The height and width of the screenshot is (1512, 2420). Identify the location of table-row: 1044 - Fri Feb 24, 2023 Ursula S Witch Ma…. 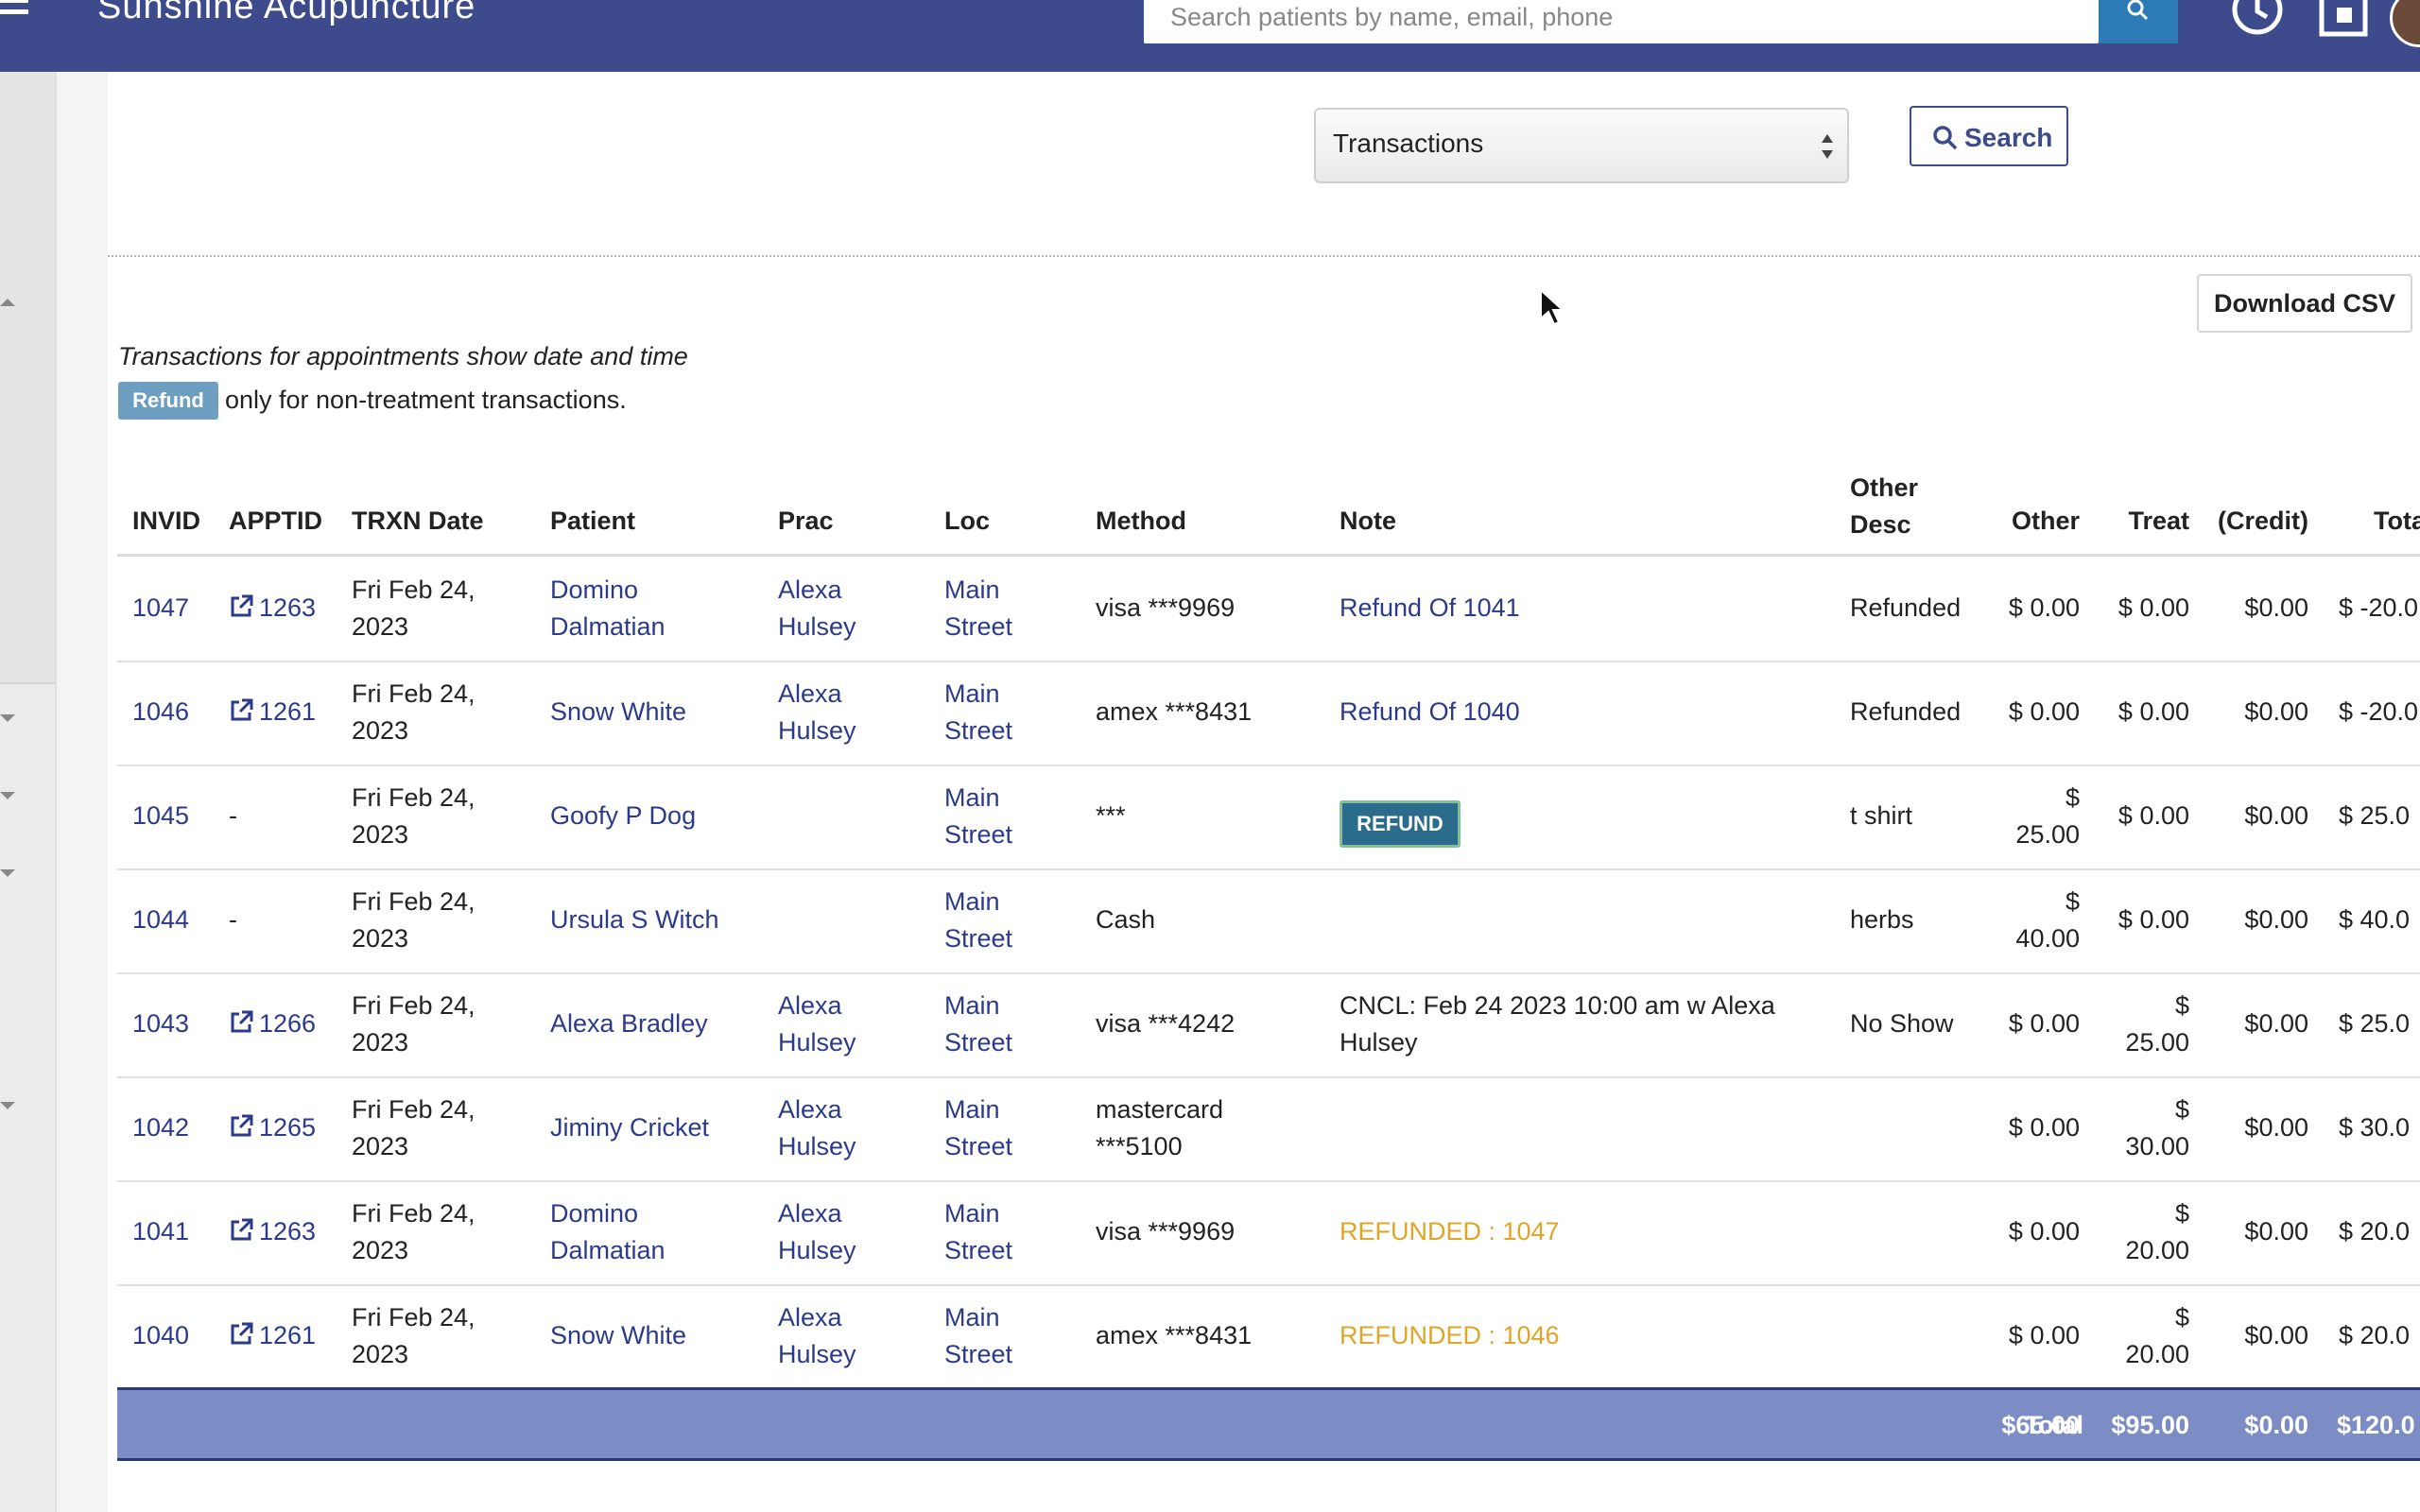
(1268, 921).